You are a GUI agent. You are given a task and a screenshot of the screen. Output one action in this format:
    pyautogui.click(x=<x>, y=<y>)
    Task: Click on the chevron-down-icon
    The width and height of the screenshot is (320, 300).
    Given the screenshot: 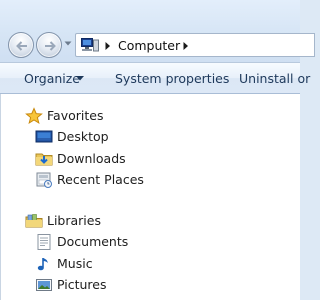 What is the action you would take?
    pyautogui.click(x=80, y=78)
    